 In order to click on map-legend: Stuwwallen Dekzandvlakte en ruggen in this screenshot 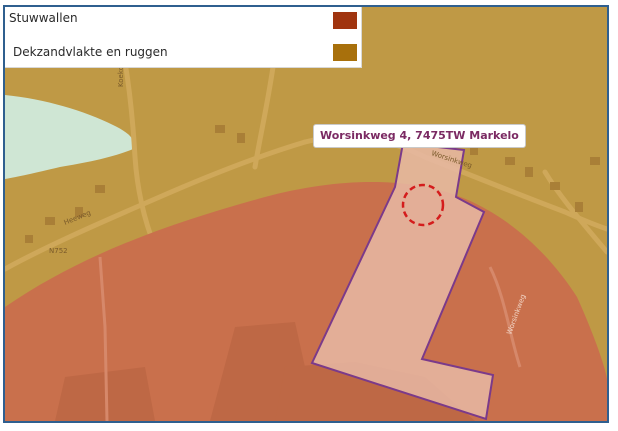, I will do `click(183, 37)`.